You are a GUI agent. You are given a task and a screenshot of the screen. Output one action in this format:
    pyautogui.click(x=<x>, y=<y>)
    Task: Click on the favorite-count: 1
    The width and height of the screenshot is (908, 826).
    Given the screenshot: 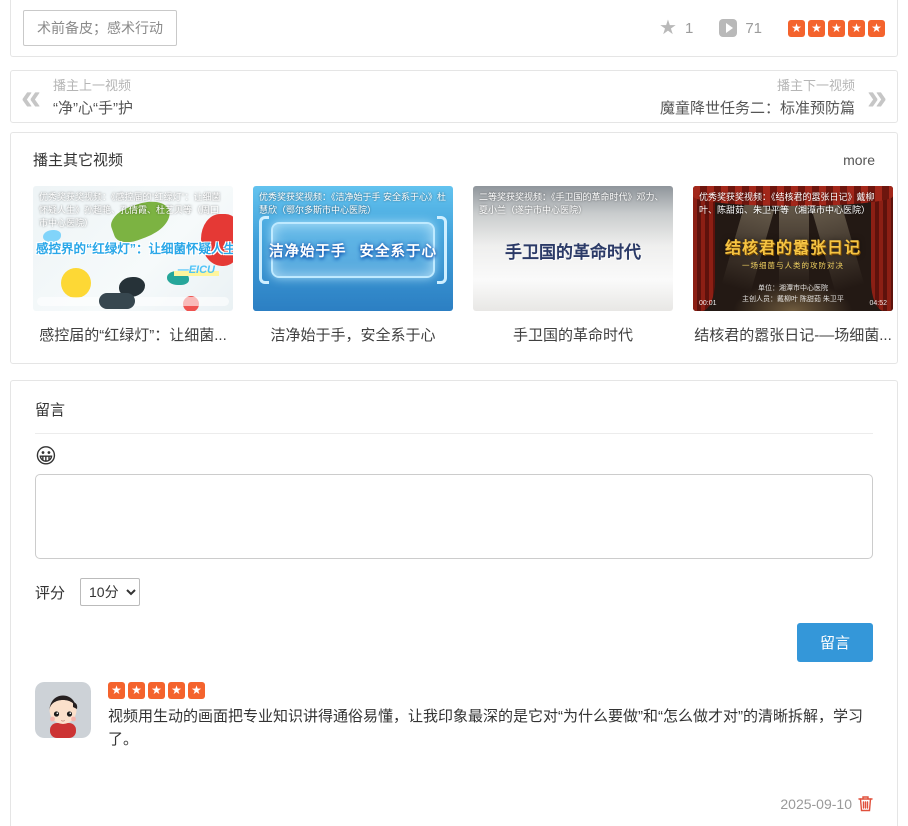 What is the action you would take?
    pyautogui.click(x=689, y=28)
    